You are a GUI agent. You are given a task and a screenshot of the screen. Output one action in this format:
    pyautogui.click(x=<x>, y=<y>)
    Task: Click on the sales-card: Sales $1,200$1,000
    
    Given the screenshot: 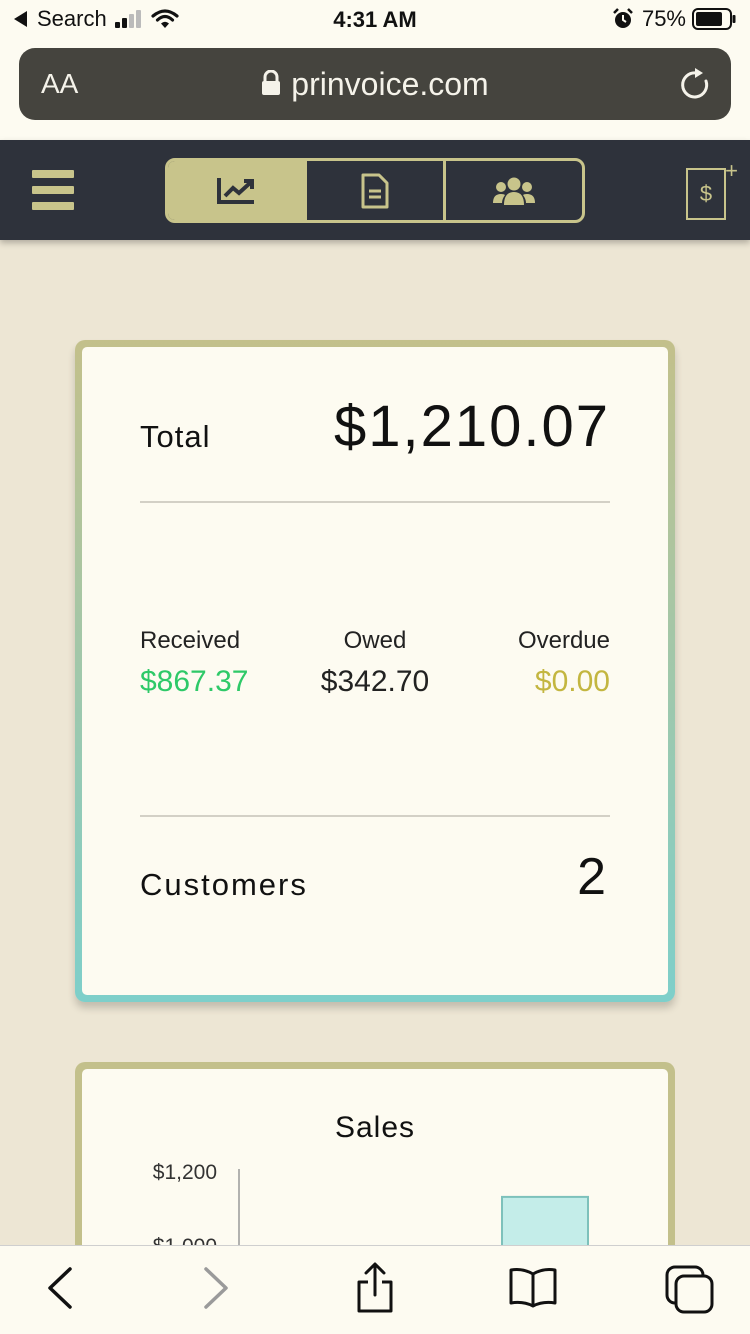 What is the action you would take?
    pyautogui.click(x=375, y=1162)
    